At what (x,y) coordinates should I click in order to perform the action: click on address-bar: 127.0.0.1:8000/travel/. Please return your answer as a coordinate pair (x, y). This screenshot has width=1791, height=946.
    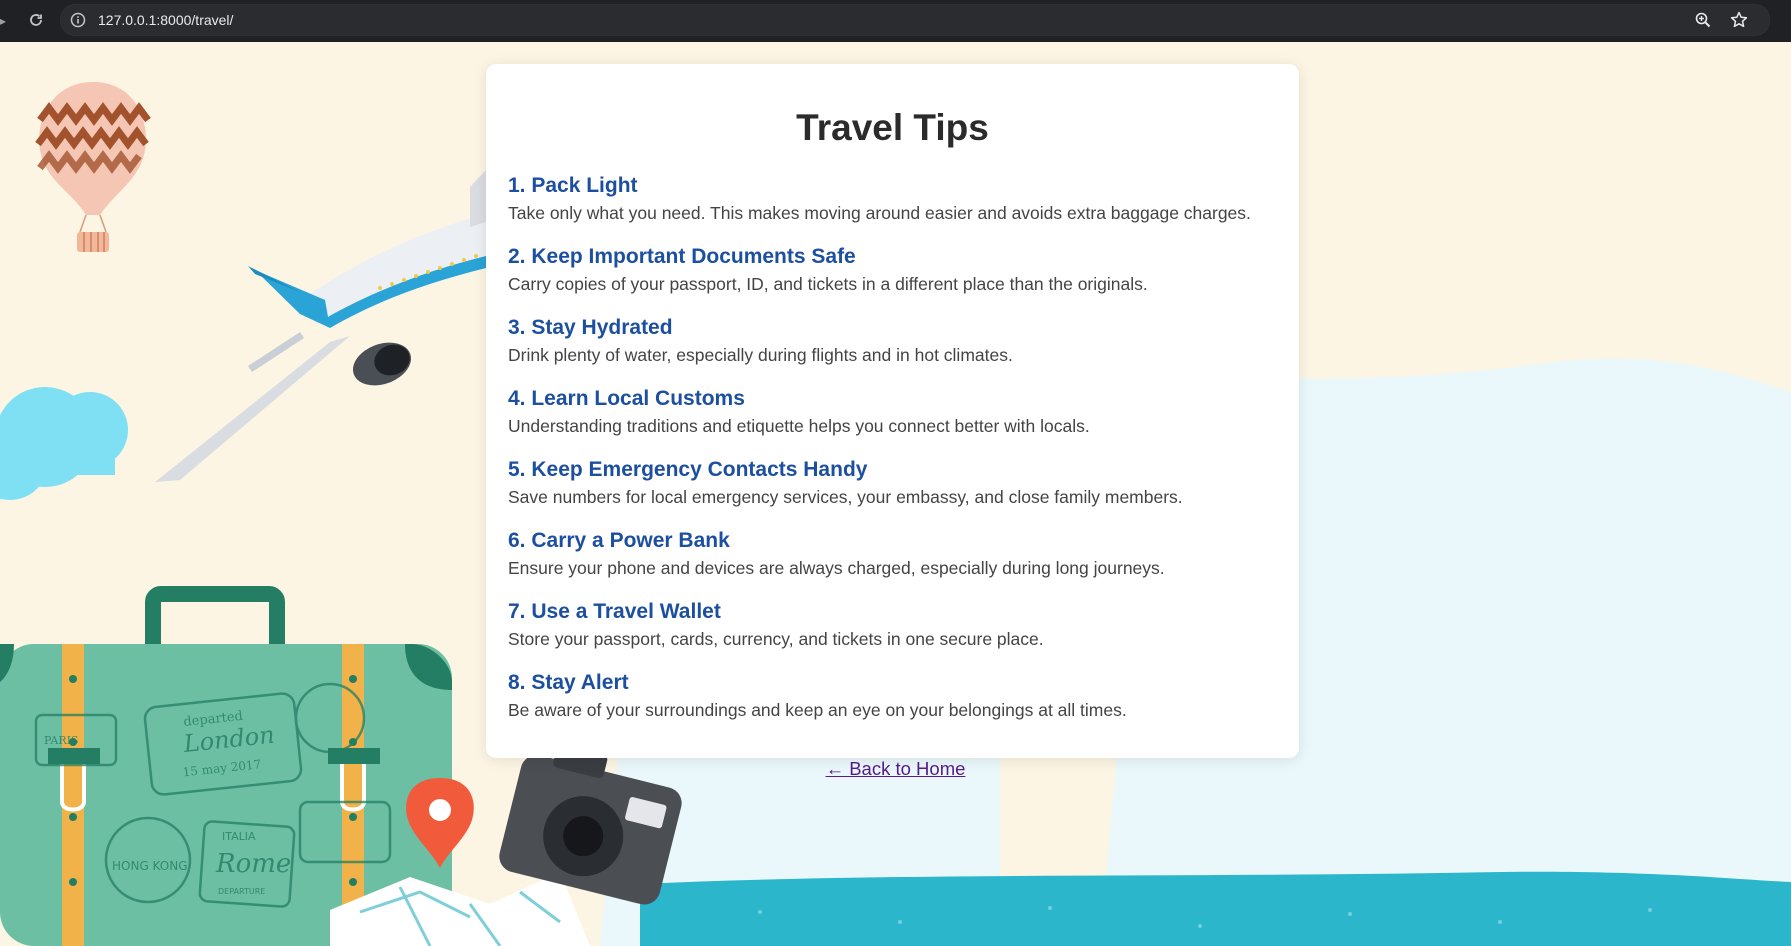
    Looking at the image, I should click on (915, 20).